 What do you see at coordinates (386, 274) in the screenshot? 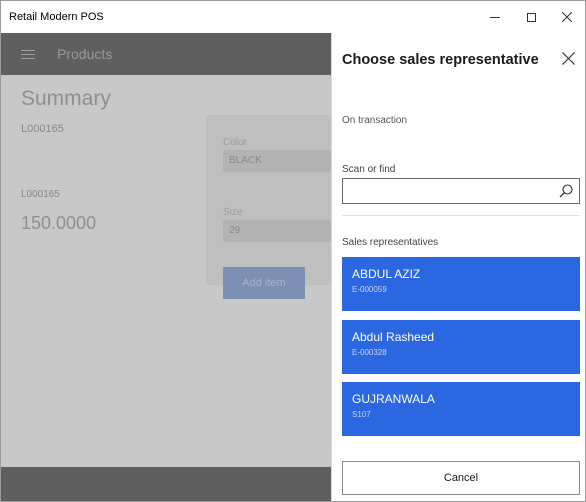
I see `rep-name: ABDUL AZIZ` at bounding box center [386, 274].